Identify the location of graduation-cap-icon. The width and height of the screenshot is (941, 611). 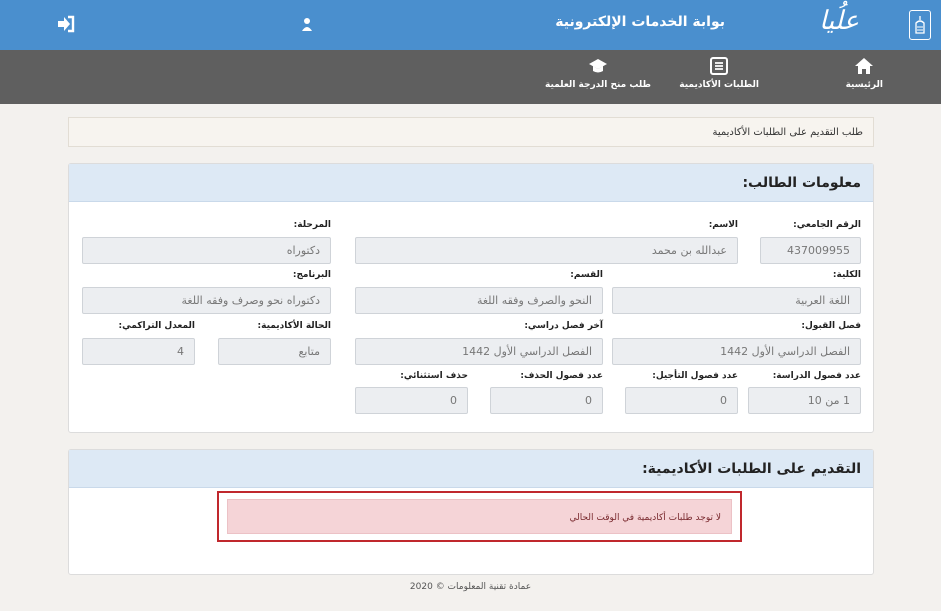
(598, 66).